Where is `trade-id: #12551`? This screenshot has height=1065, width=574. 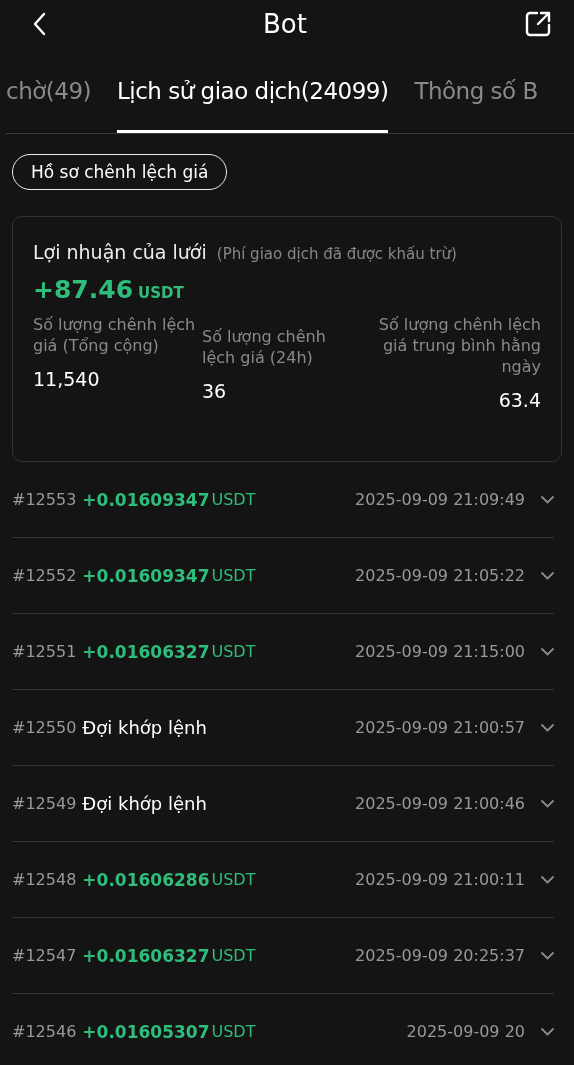
trade-id: #12551 is located at coordinates (44, 651).